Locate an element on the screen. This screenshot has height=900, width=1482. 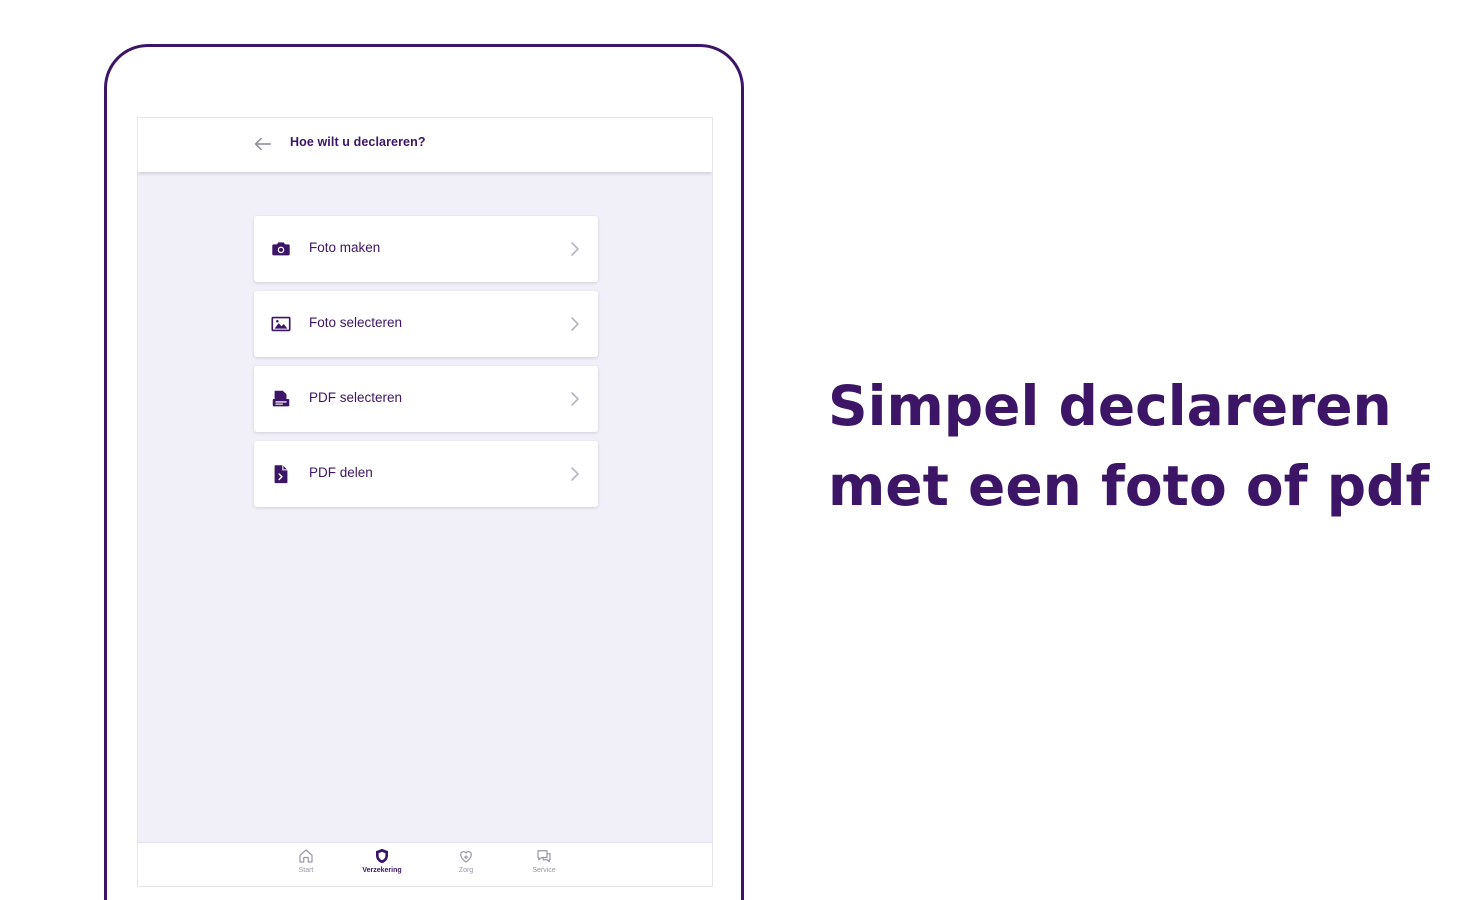
bottom-navigation: Start Verzekering Zorg Service is located at coordinates (425, 864).